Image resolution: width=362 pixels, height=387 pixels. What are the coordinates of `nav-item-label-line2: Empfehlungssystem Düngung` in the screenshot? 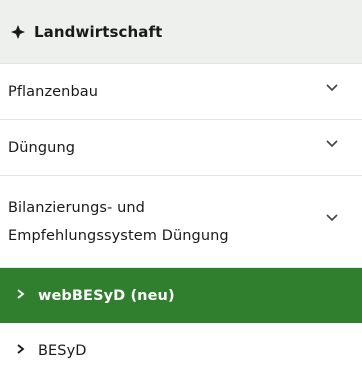 It's located at (118, 235).